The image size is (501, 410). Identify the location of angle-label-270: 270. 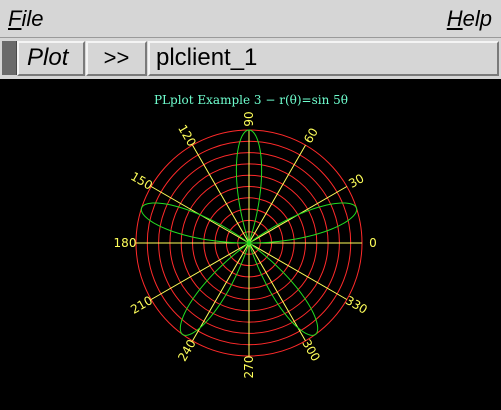
(249, 367).